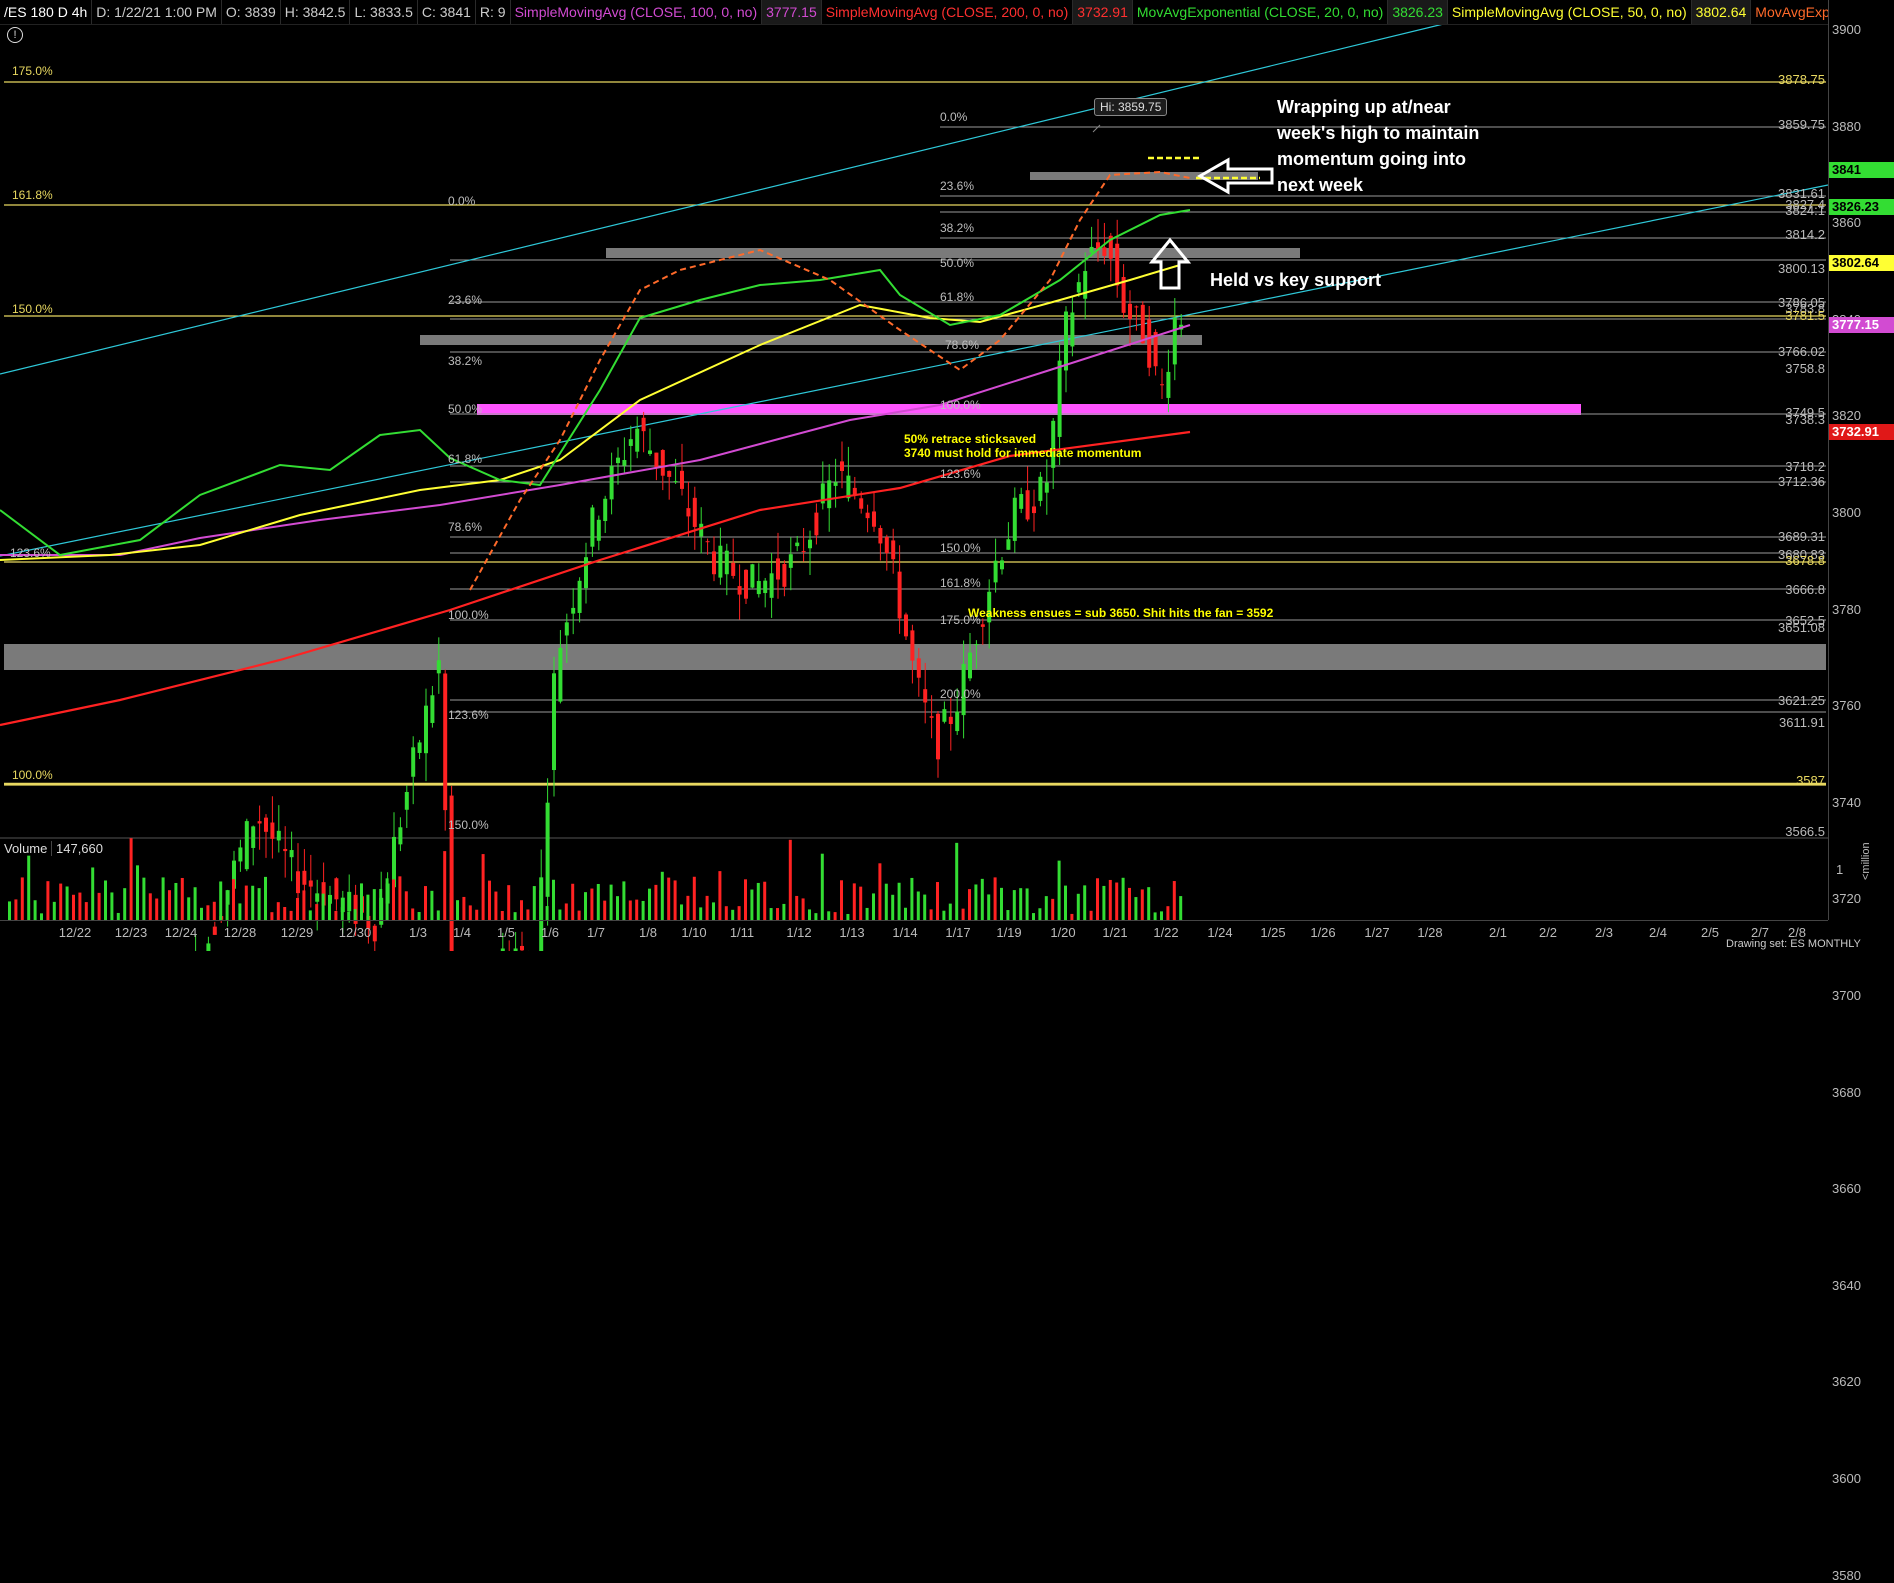 This screenshot has width=1894, height=1583. What do you see at coordinates (462, 201) in the screenshot?
I see `fib-mid-label: 0.0%` at bounding box center [462, 201].